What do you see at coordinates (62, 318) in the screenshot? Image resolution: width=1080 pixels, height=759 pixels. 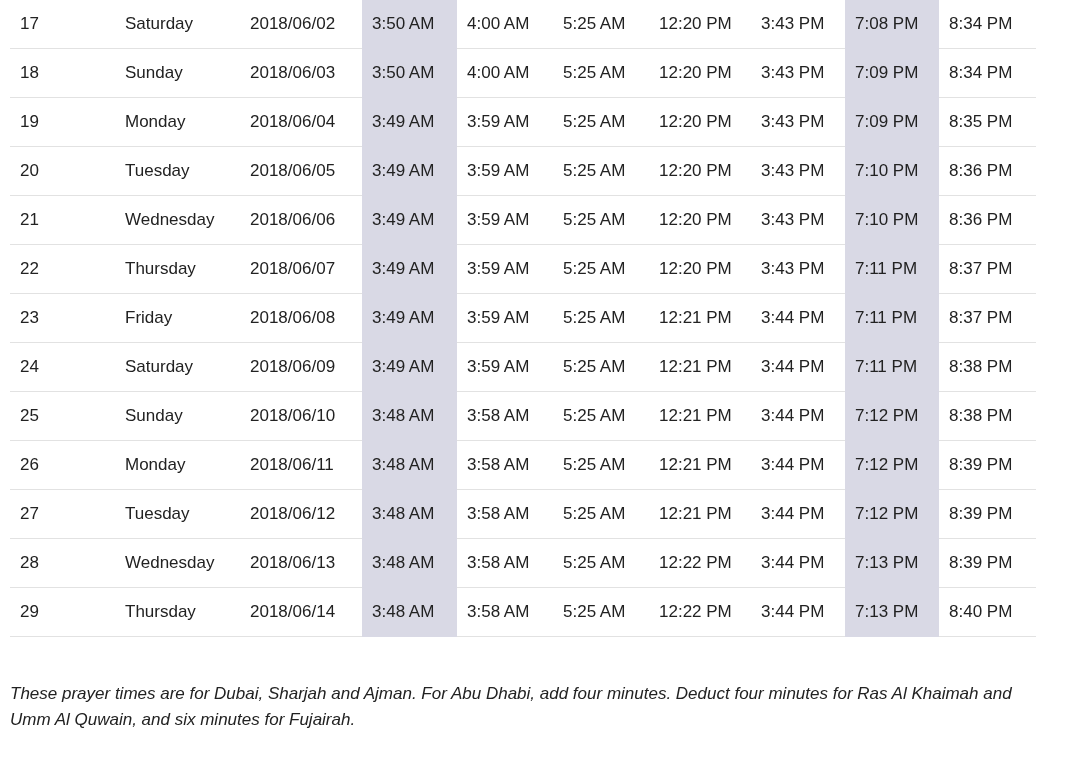 I see `table-cell: 23` at bounding box center [62, 318].